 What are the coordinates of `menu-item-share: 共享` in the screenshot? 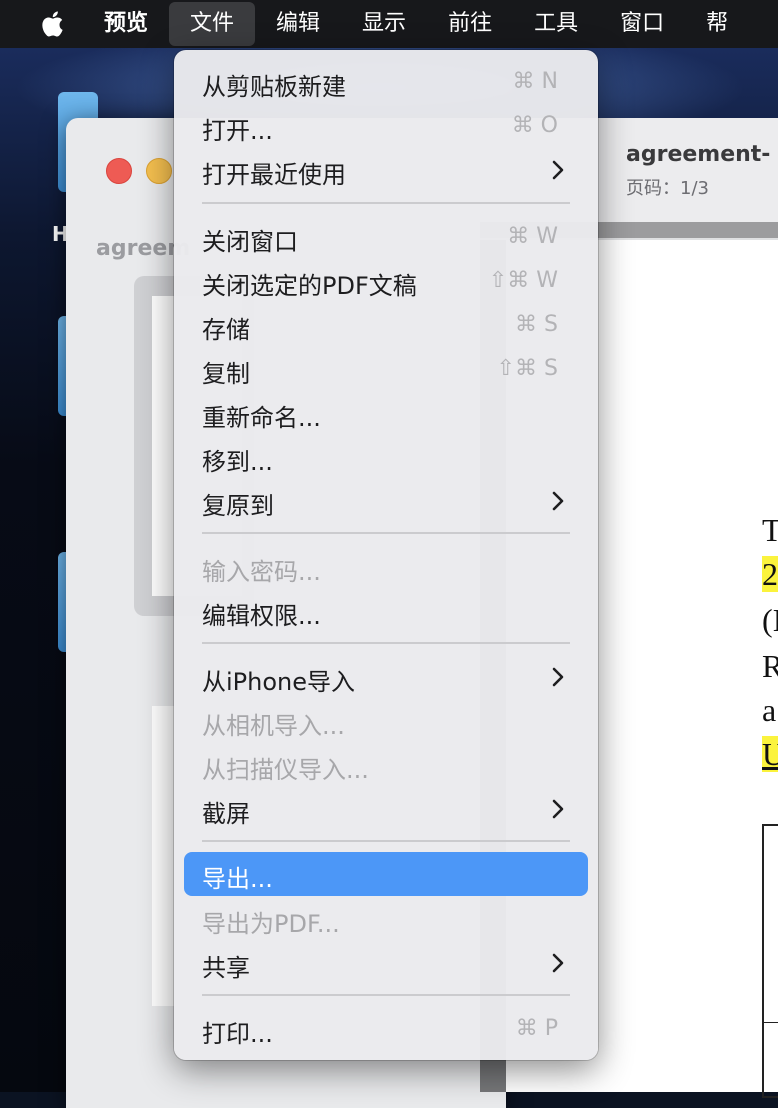 It's located at (386, 963).